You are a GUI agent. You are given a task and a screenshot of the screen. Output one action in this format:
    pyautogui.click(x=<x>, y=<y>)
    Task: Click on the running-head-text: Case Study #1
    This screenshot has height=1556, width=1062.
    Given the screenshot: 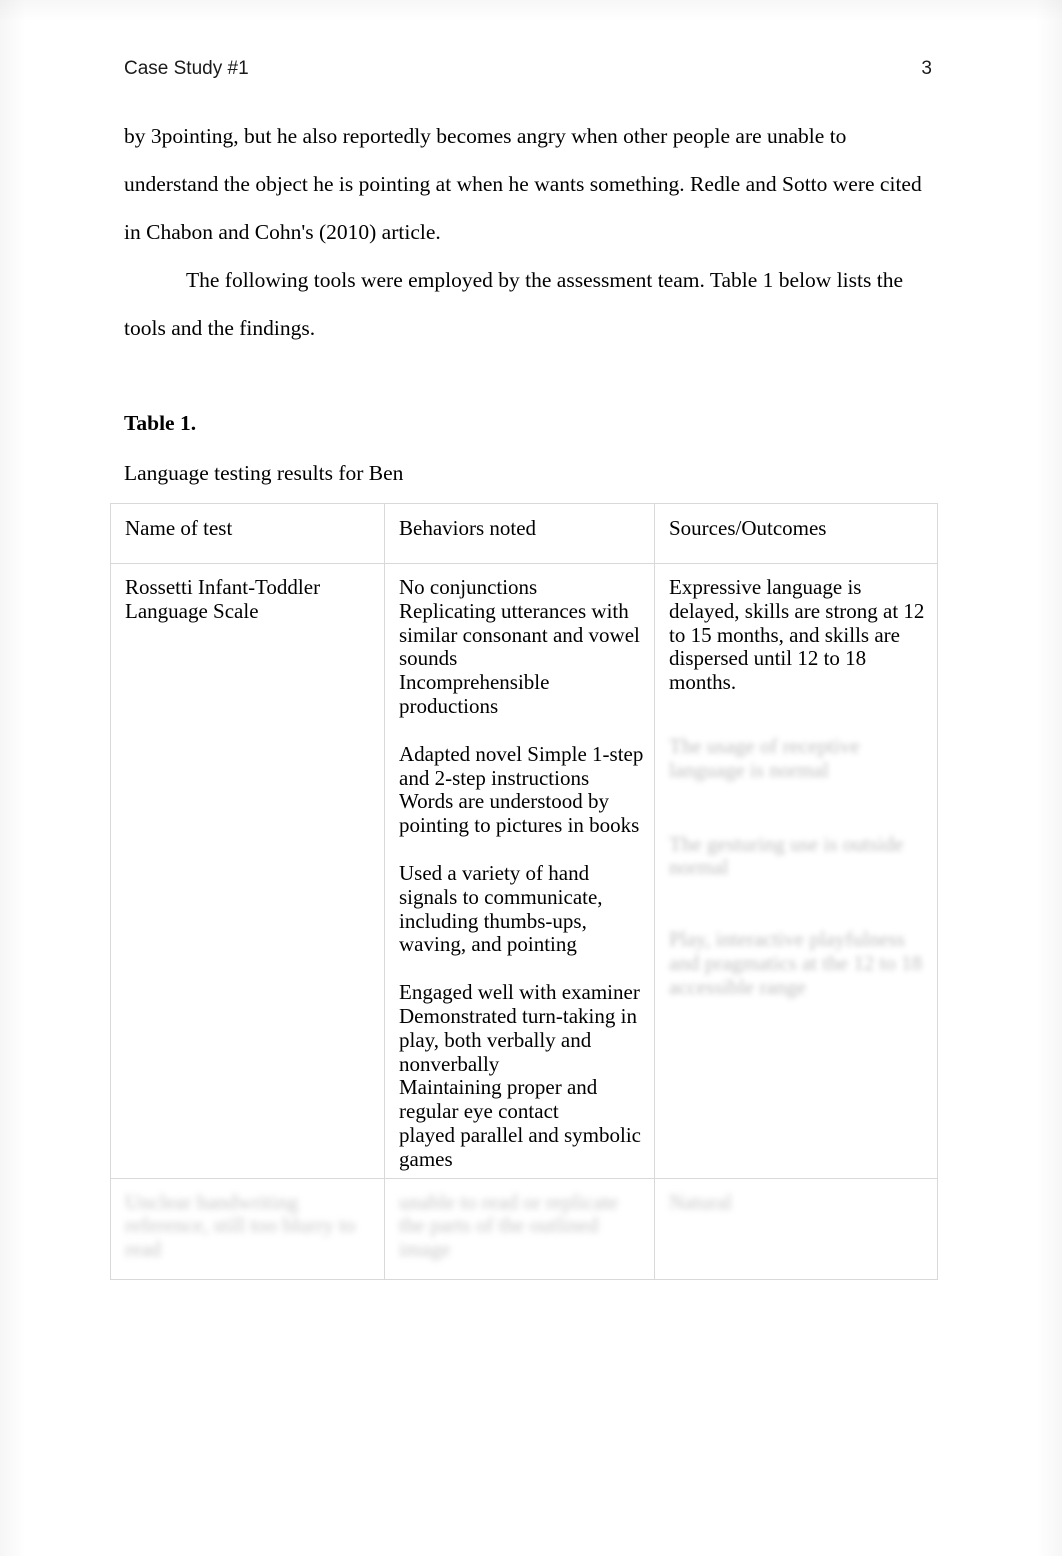 What is the action you would take?
    pyautogui.click(x=186, y=68)
    